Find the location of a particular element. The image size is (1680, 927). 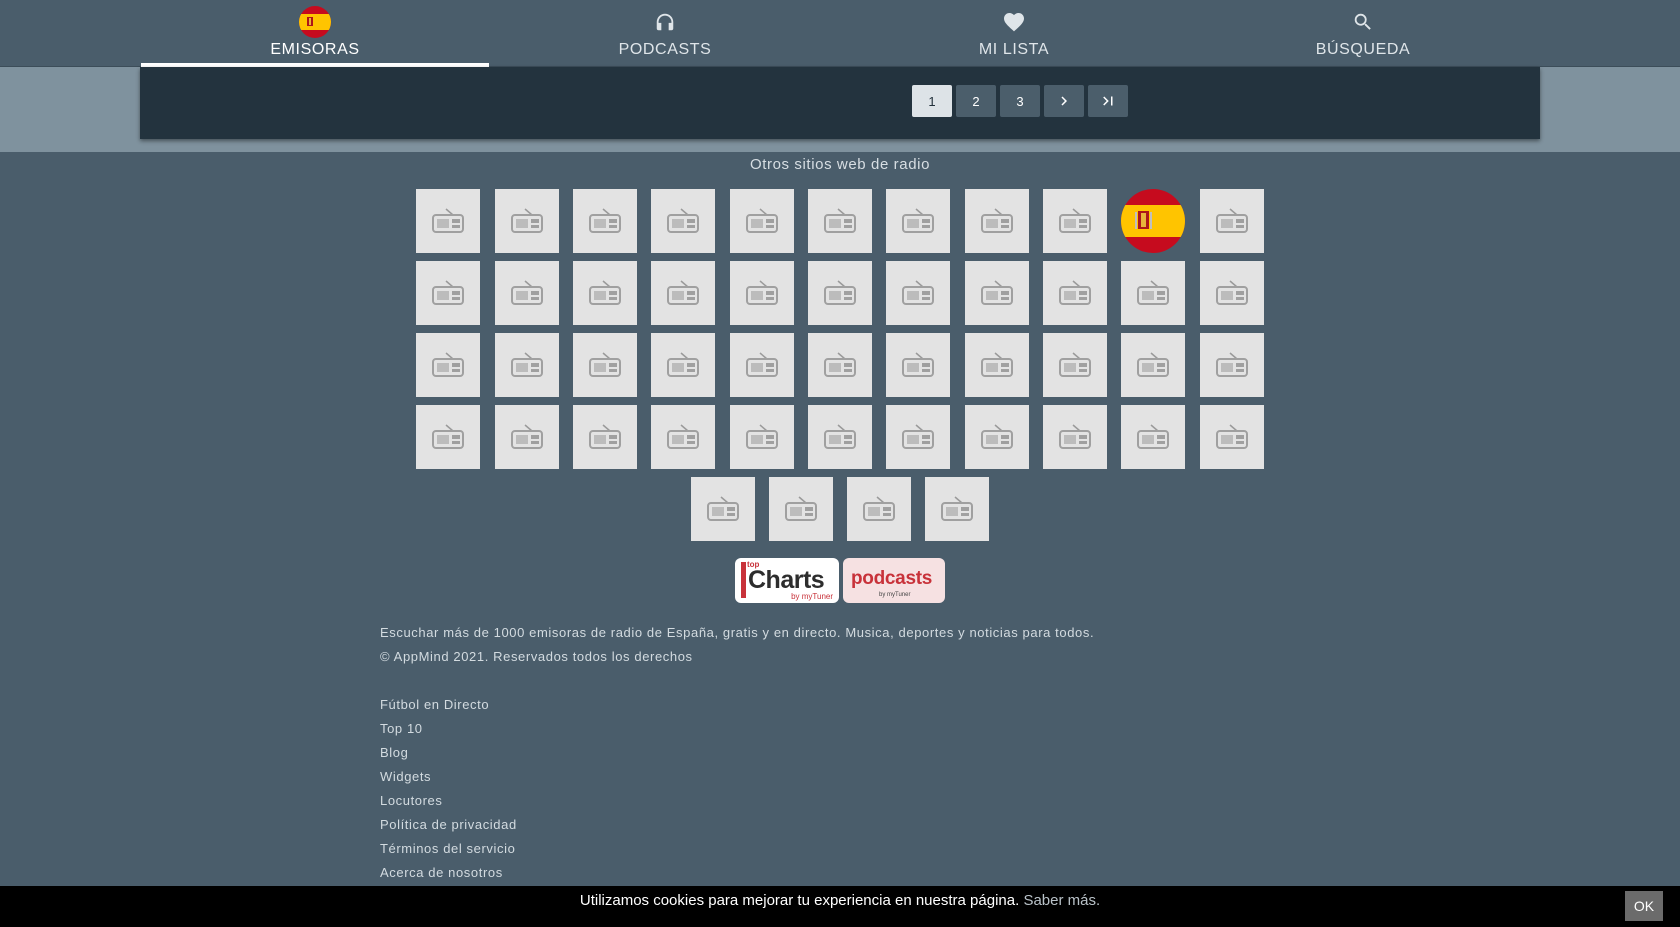

podcasts-by-text: by myTuner is located at coordinates (895, 595).